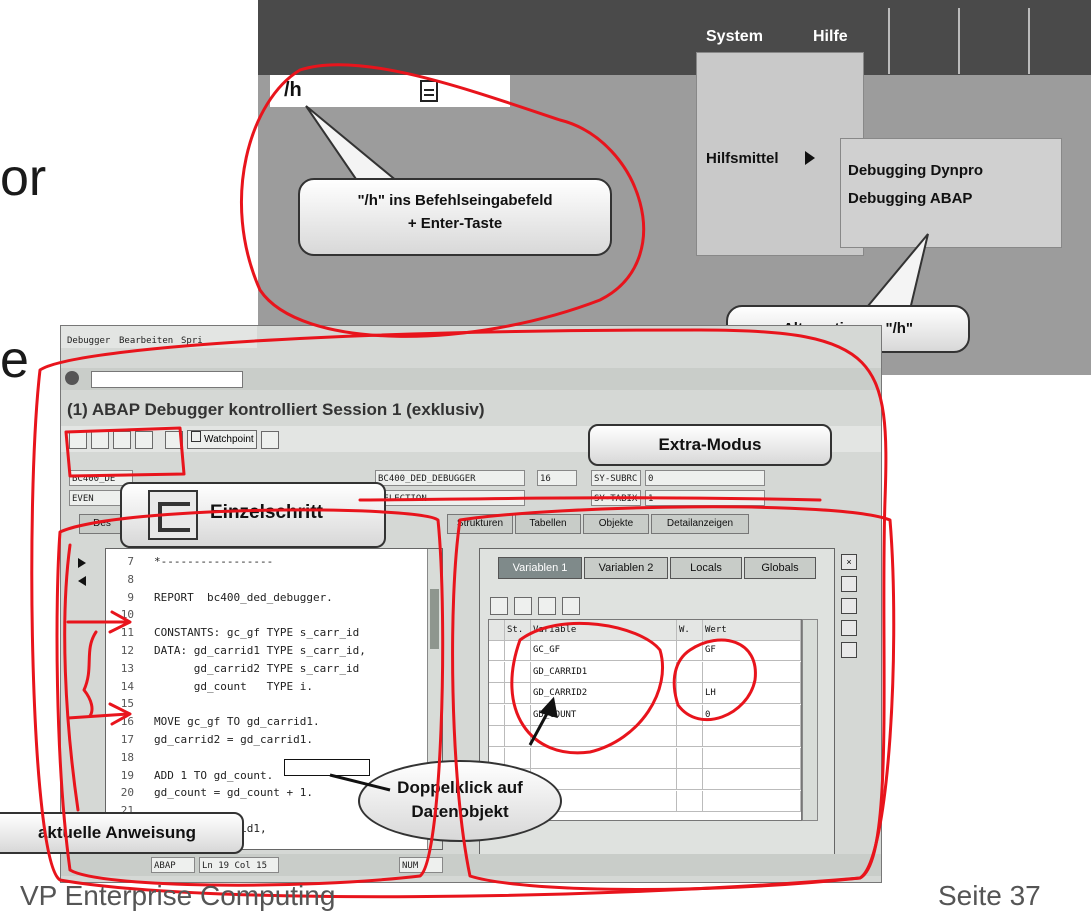 This screenshot has height=912, width=1091. Describe the element at coordinates (178, 895) in the screenshot. I see `footer-course-title: VP Enterprise Computing` at that location.